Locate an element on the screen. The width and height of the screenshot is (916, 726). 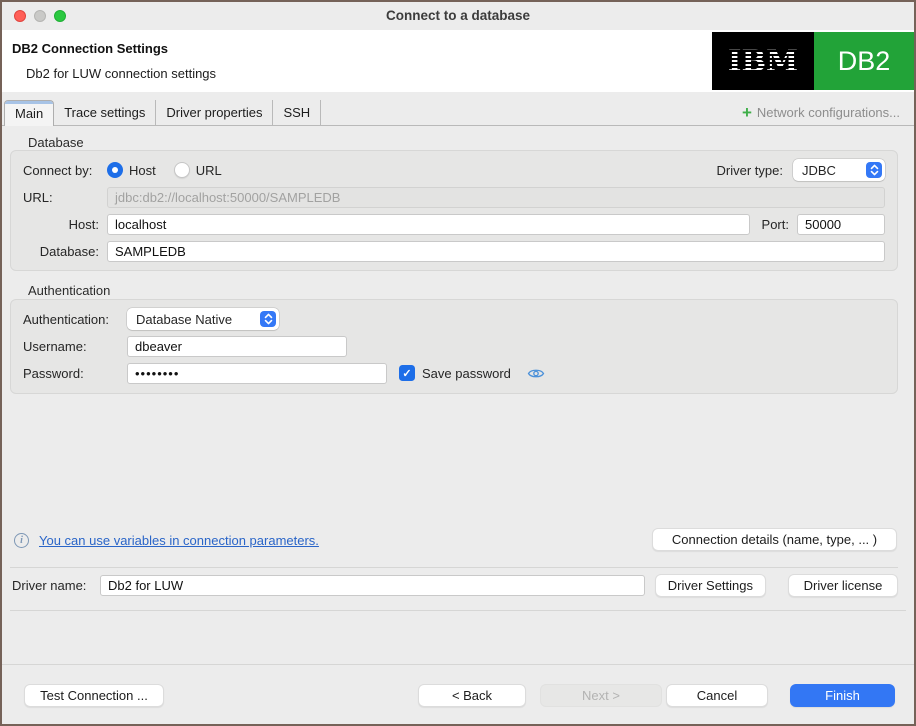
host-radio-label: Host is located at coordinates (142, 170).